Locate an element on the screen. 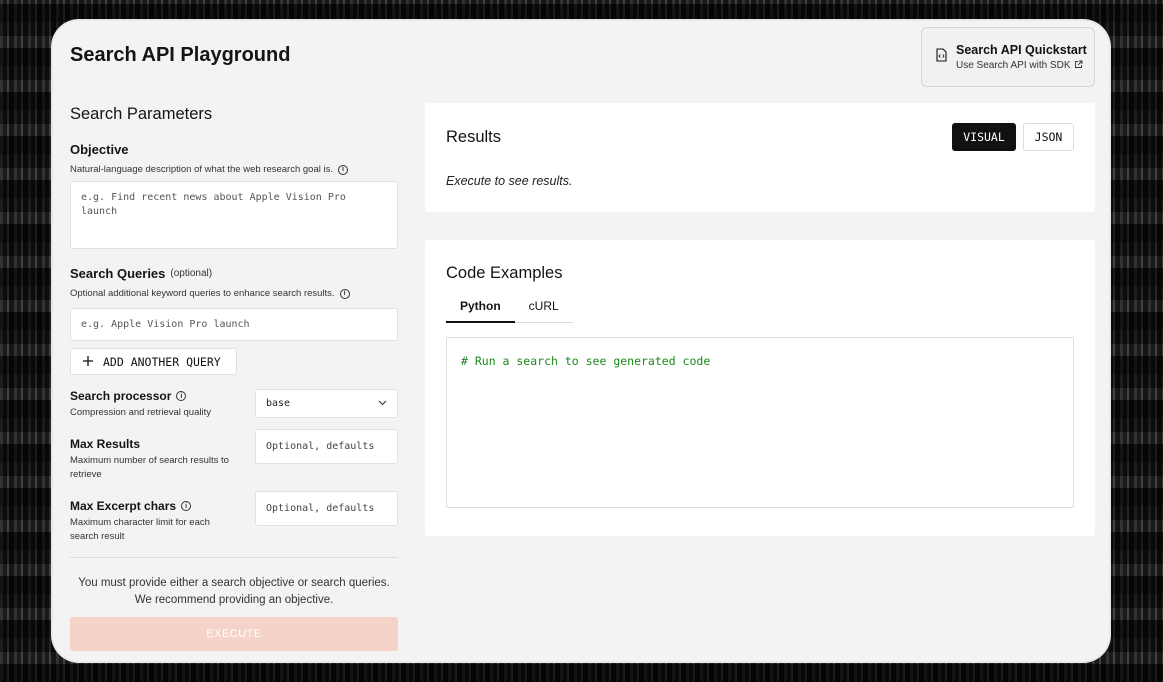  max-excerpt-label: Max Excerpt chars is located at coordinates (123, 506).